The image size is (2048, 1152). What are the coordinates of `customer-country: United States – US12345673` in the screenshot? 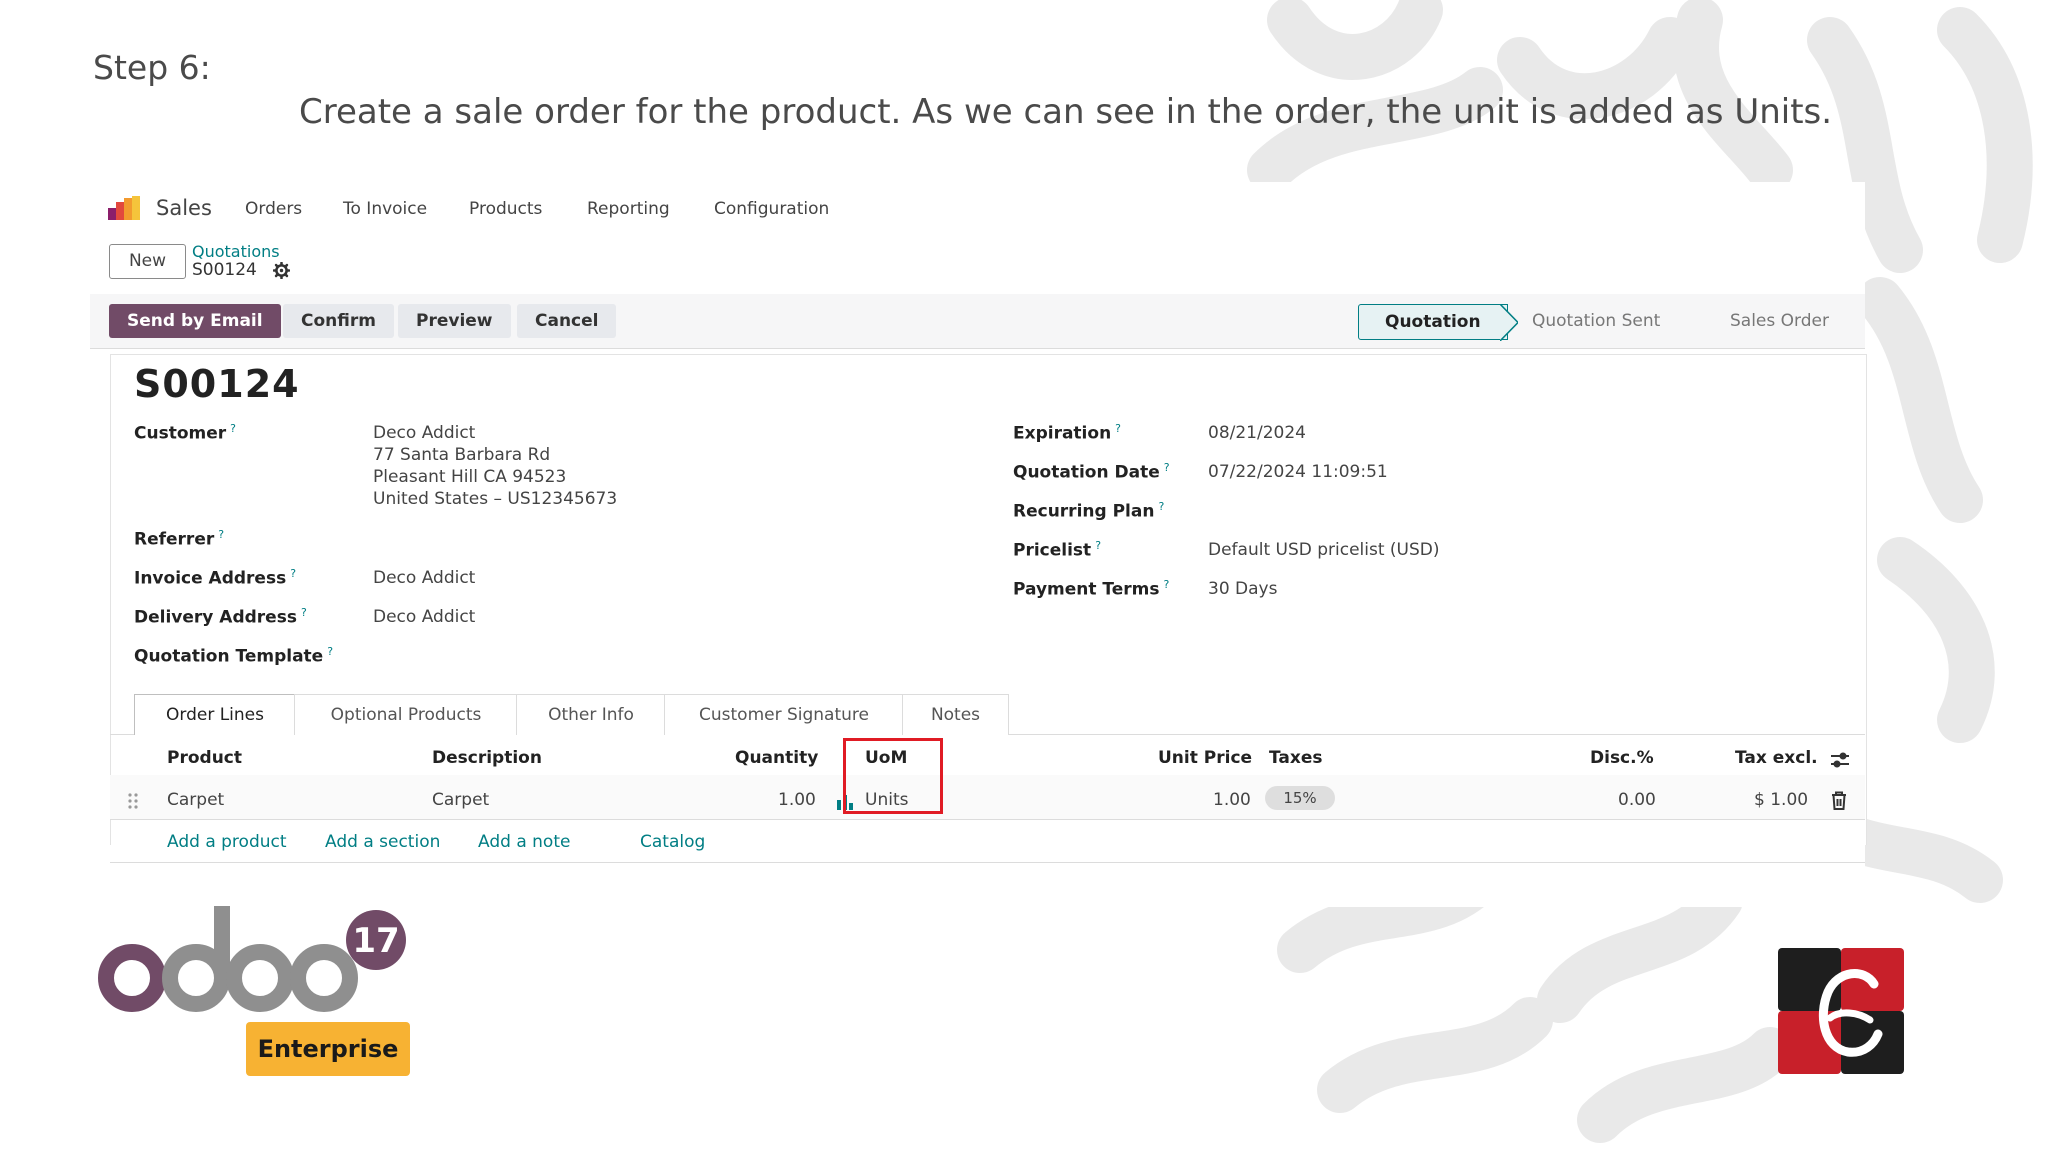 It's located at (495, 499).